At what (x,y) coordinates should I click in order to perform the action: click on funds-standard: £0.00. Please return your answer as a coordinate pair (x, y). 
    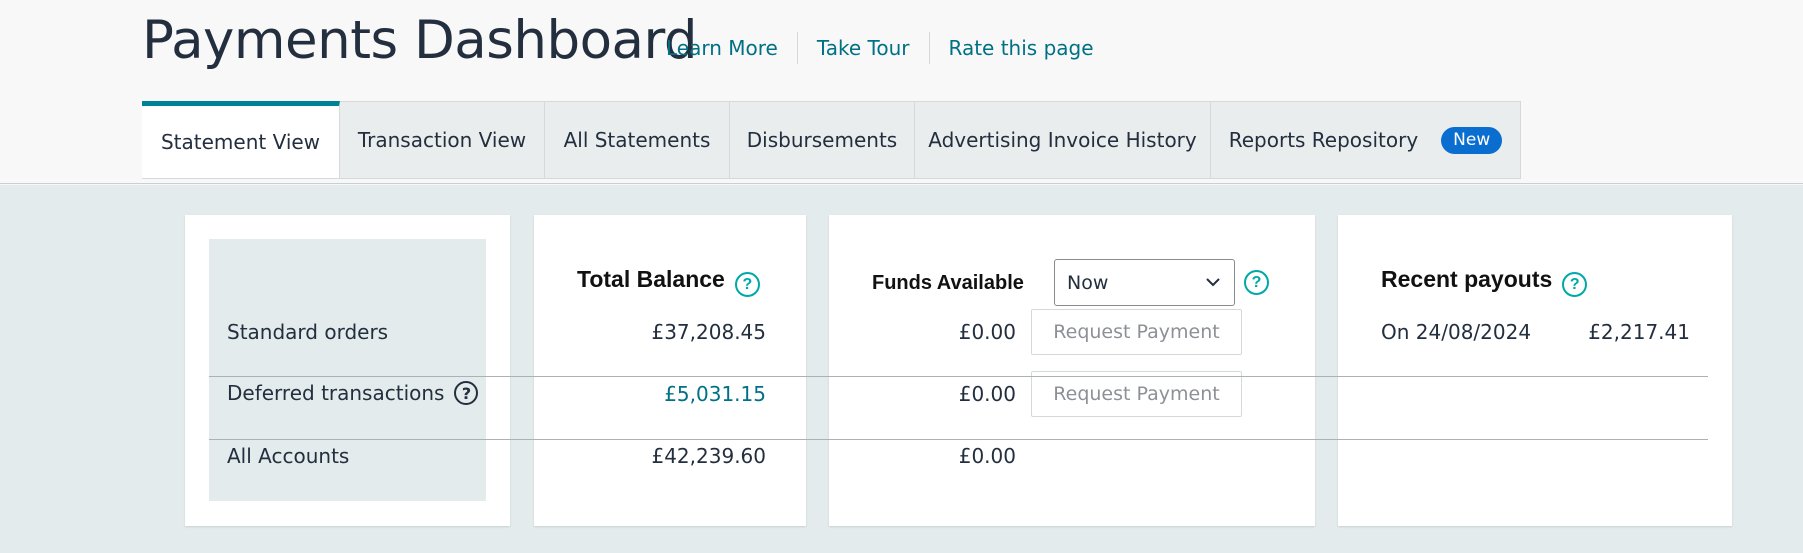
    Looking at the image, I should click on (987, 332).